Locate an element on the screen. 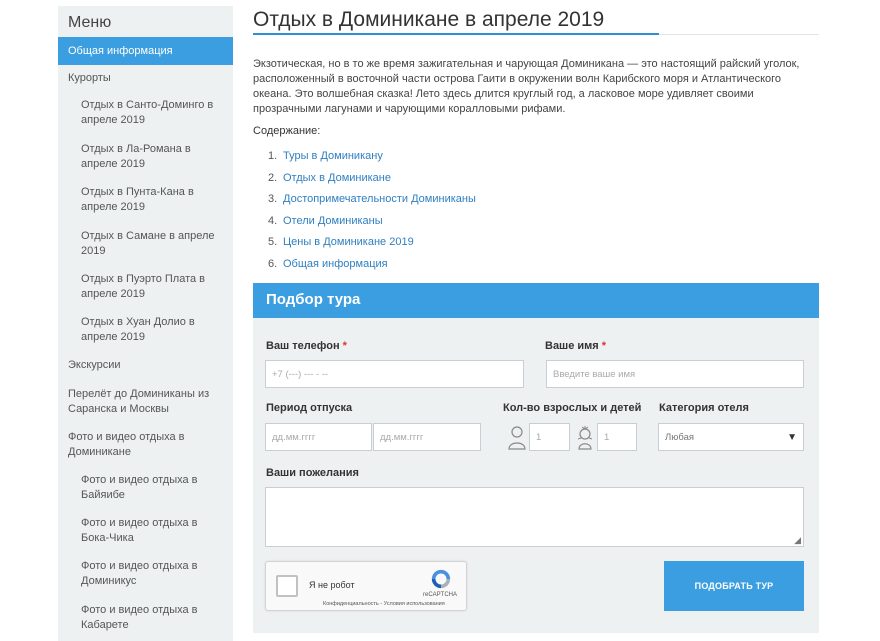 The height and width of the screenshot is (641, 880). phone-label: Ваш телефон * is located at coordinates (306, 346).